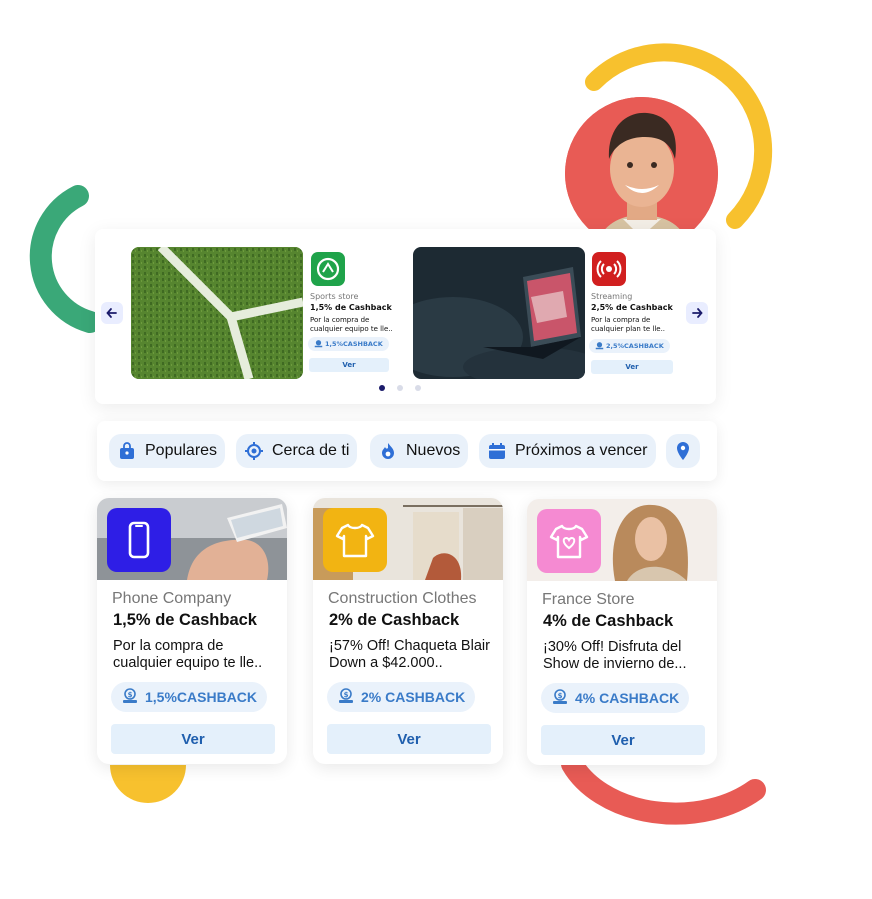 This screenshot has width=872, height=899. I want to click on chip-populares: Populares, so click(167, 451).